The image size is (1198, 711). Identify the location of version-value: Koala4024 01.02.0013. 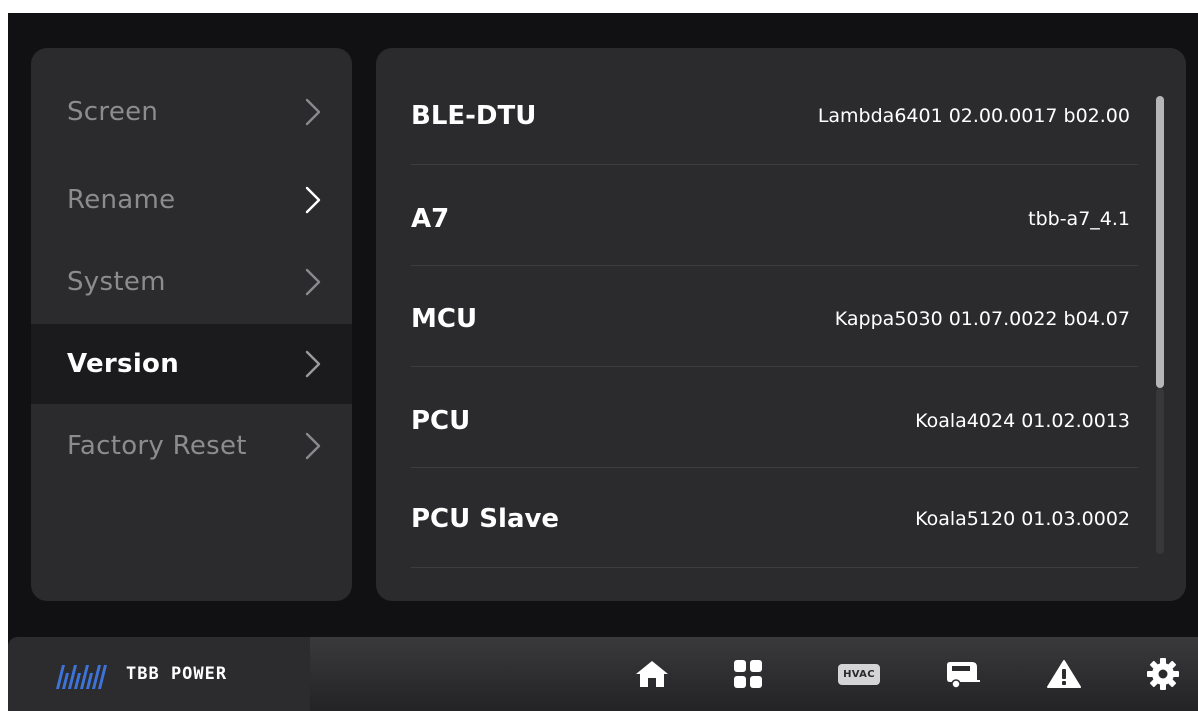
(1022, 420).